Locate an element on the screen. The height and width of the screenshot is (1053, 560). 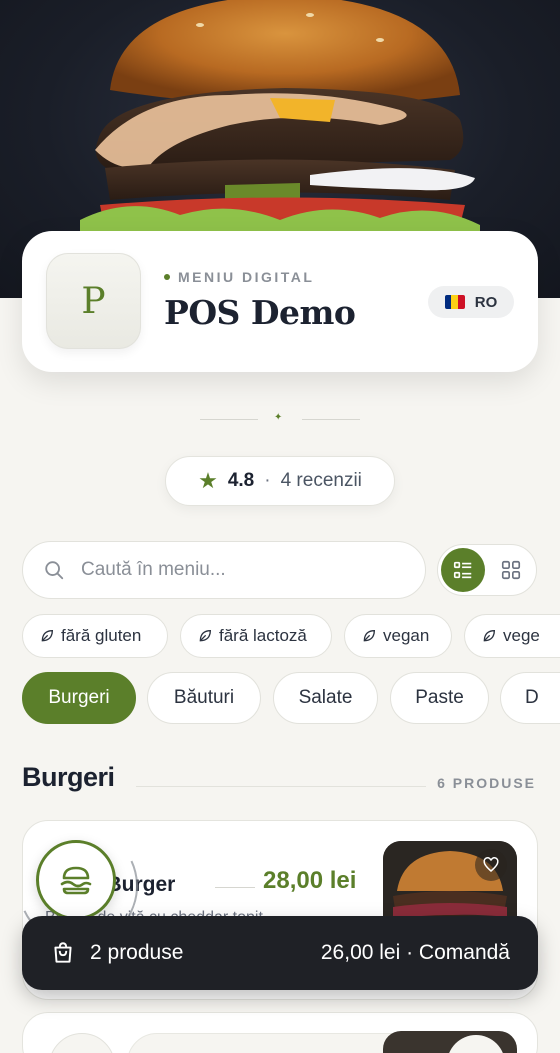
search-bar is located at coordinates (224, 570).